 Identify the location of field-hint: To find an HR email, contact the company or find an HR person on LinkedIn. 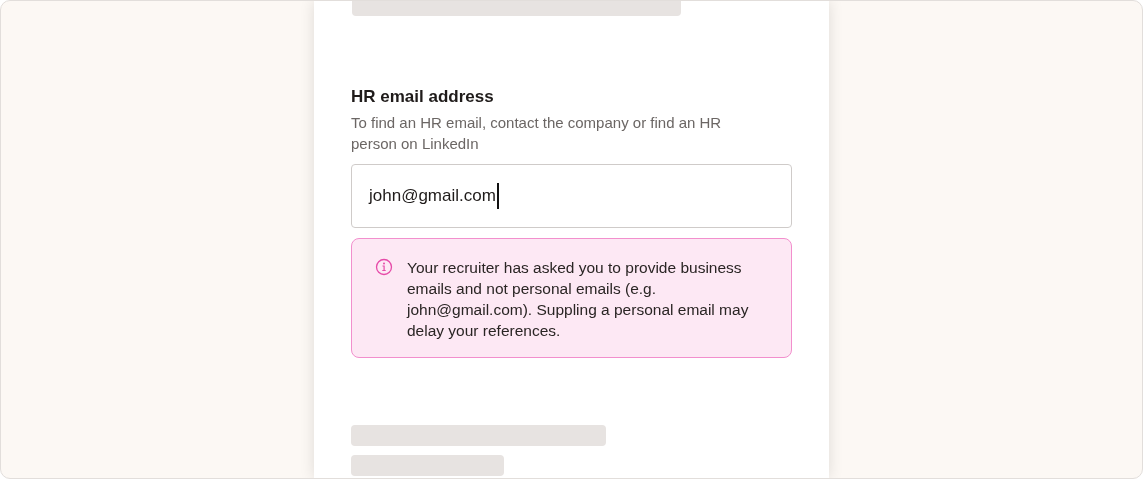
(537, 133).